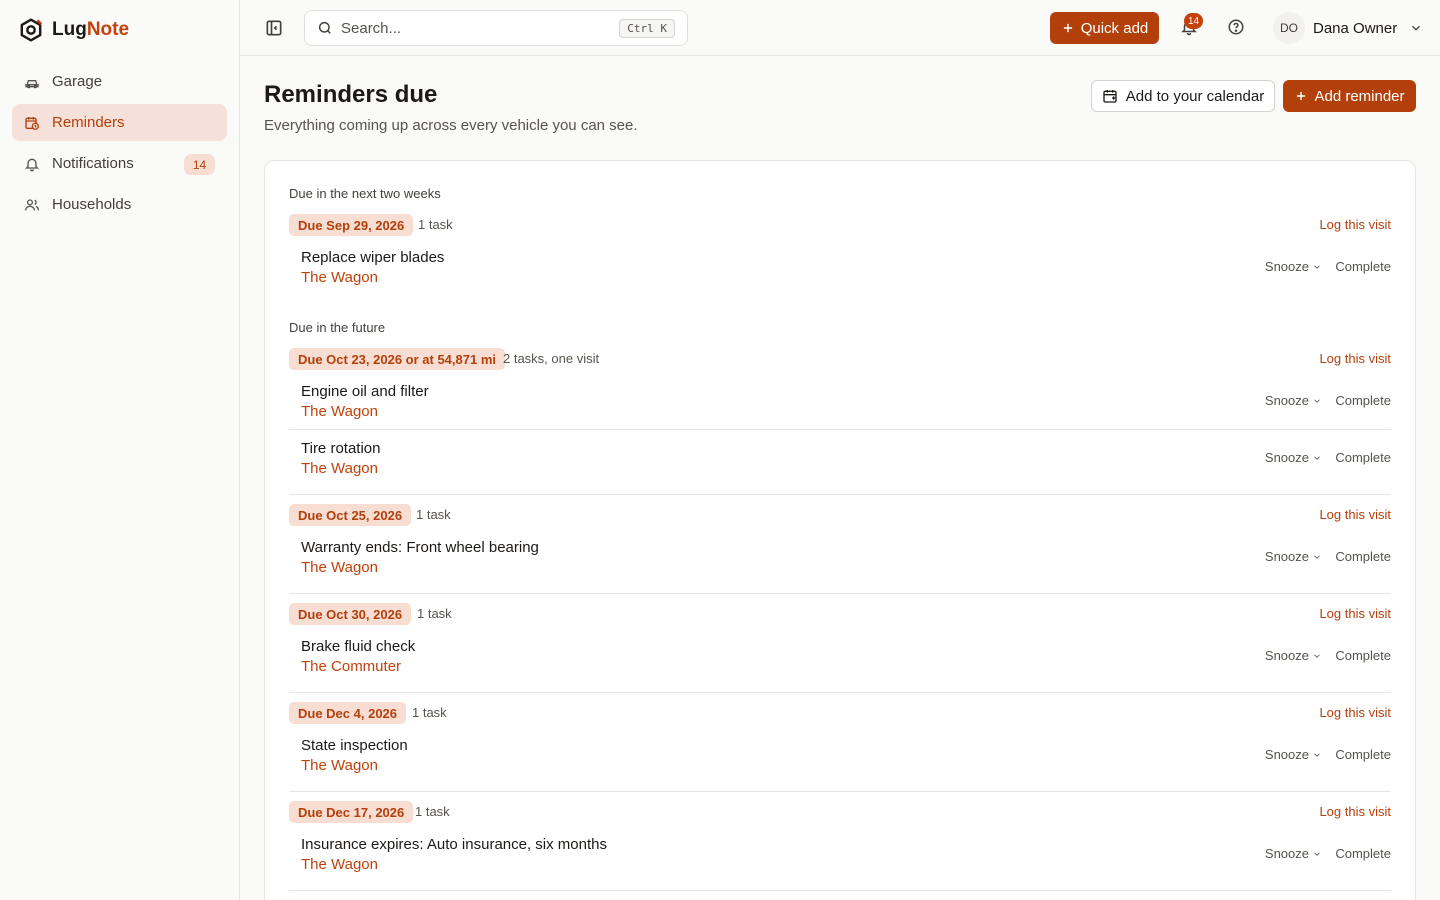 The width and height of the screenshot is (1440, 900). Describe the element at coordinates (119, 163) in the screenshot. I see `sidebar-item-notifications: Notifications 14` at that location.